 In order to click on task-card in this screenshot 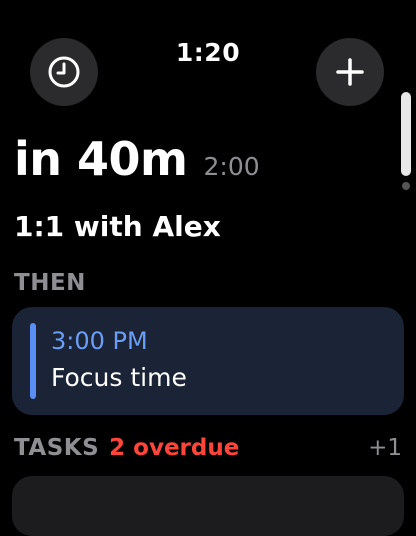, I will do `click(208, 506)`.